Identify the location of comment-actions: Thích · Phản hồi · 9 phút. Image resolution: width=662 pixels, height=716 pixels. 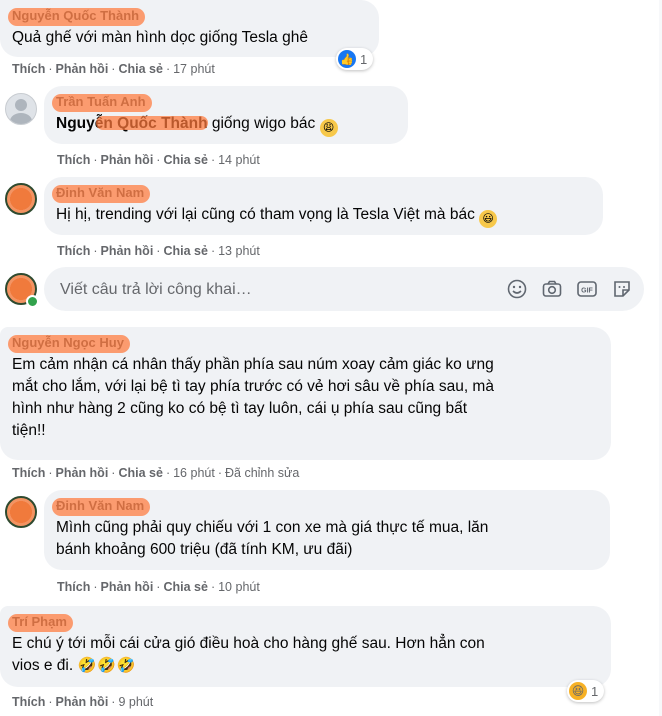
(83, 702).